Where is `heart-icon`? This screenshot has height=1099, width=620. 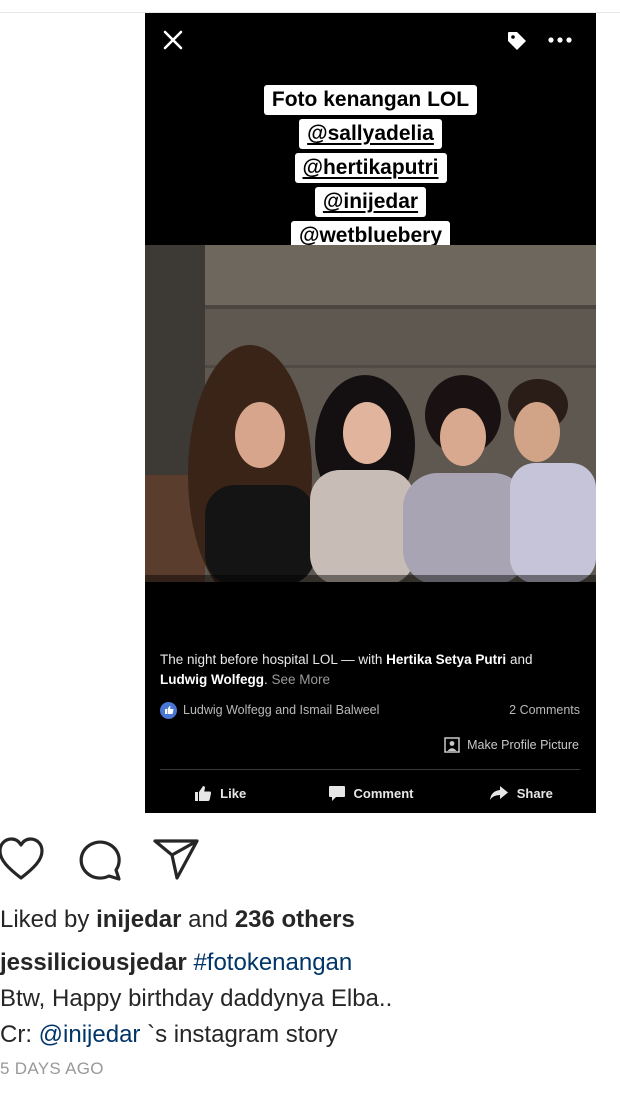 heart-icon is located at coordinates (22, 859).